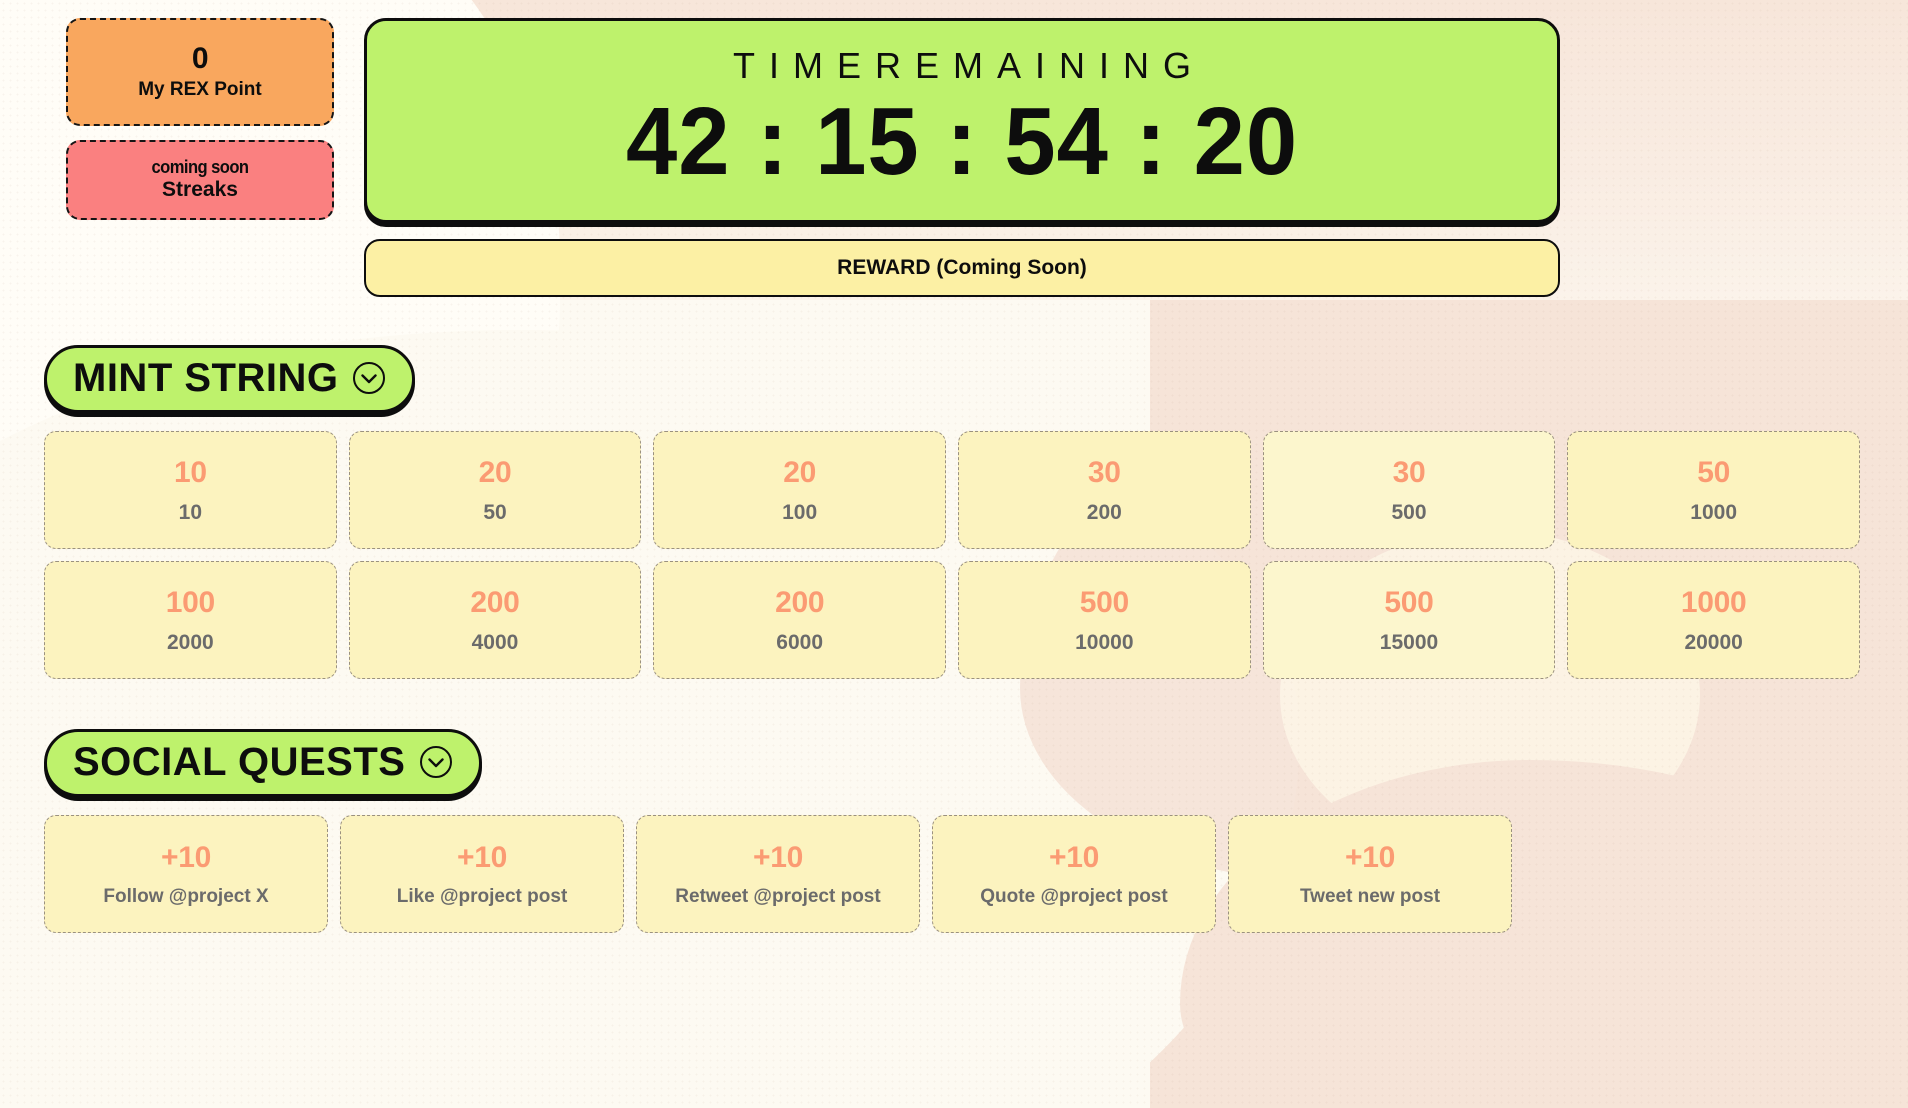 The width and height of the screenshot is (1908, 1108). I want to click on mint-tile-threshold: 200, so click(1104, 512).